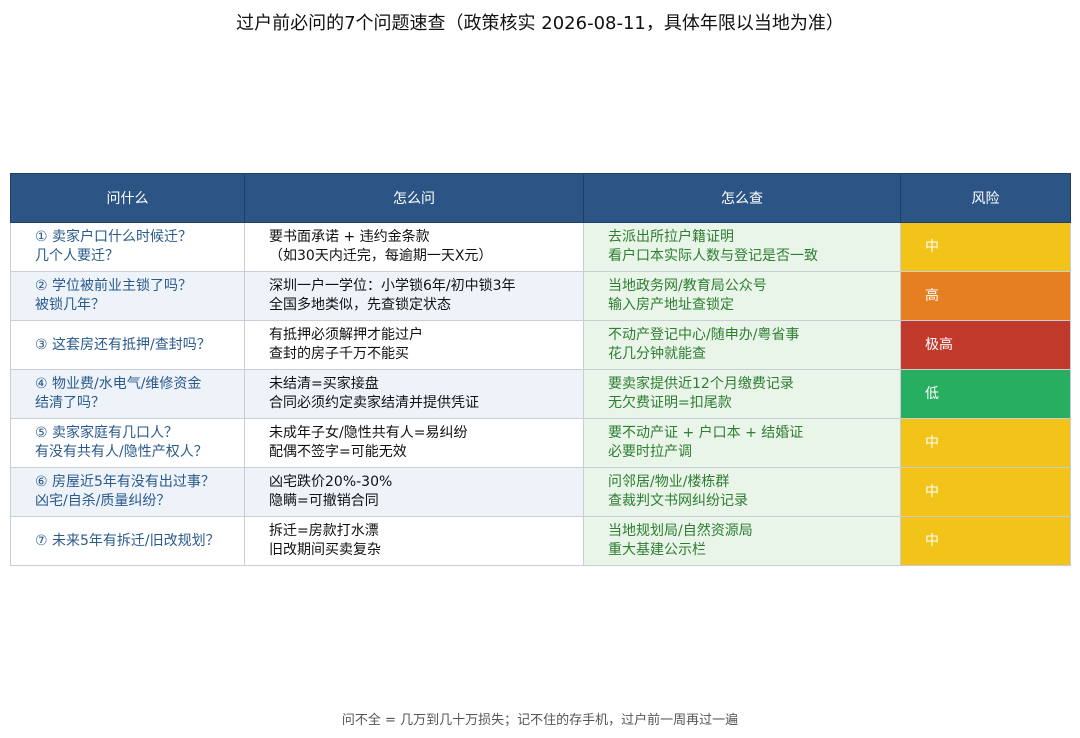  I want to click on risk-level-badge: 高, so click(932, 295).